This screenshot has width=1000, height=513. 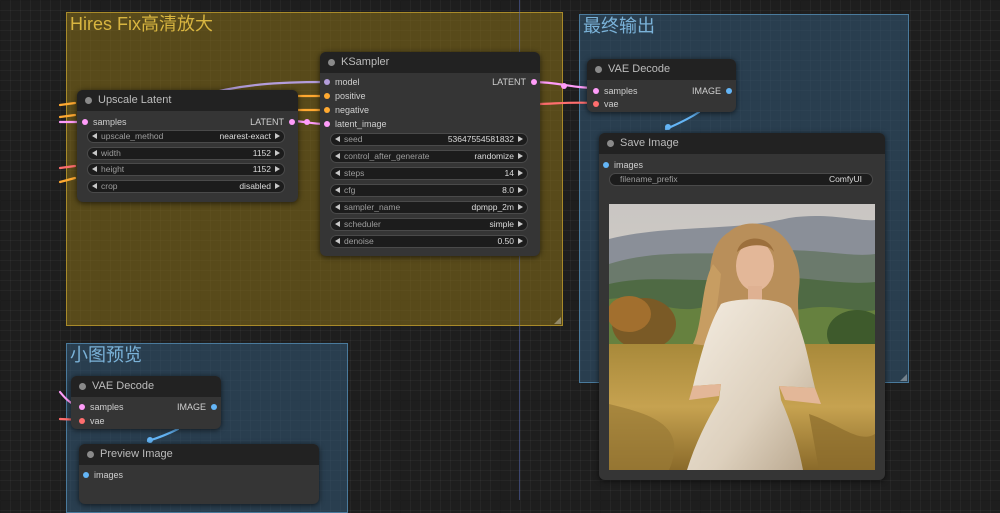 What do you see at coordinates (429, 190) in the screenshot?
I see `widget-cfg: cfg 8.0` at bounding box center [429, 190].